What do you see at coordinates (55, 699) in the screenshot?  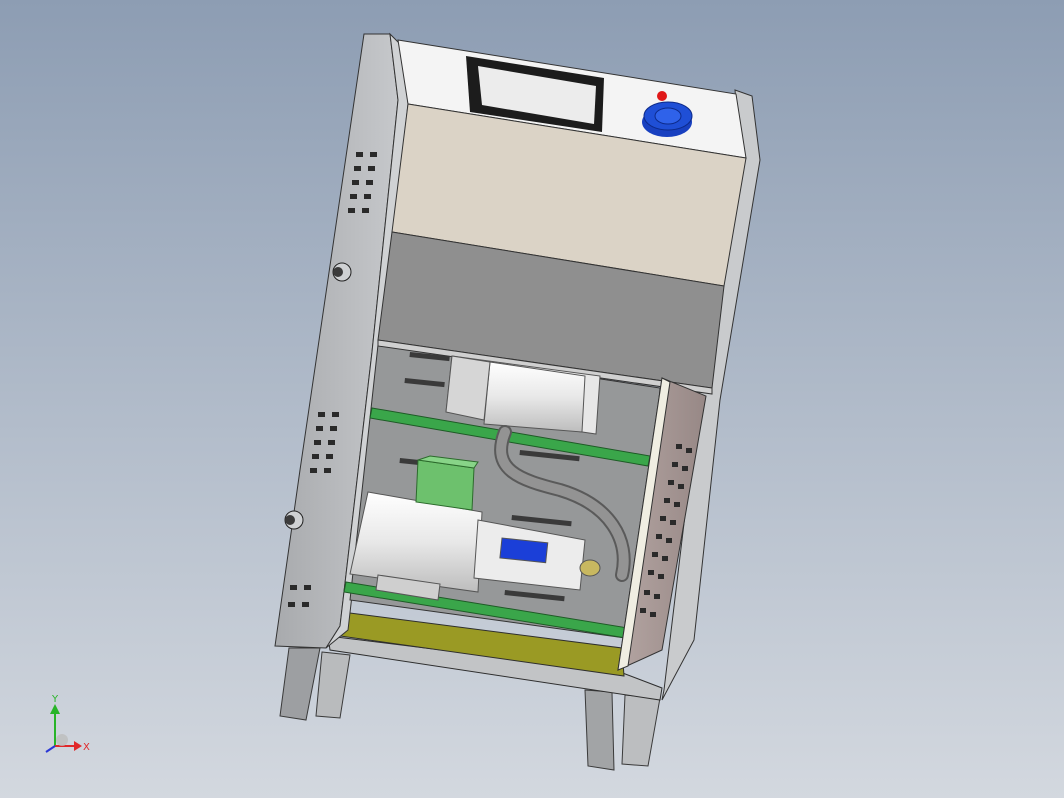 I see `y-axis-label: Y` at bounding box center [55, 699].